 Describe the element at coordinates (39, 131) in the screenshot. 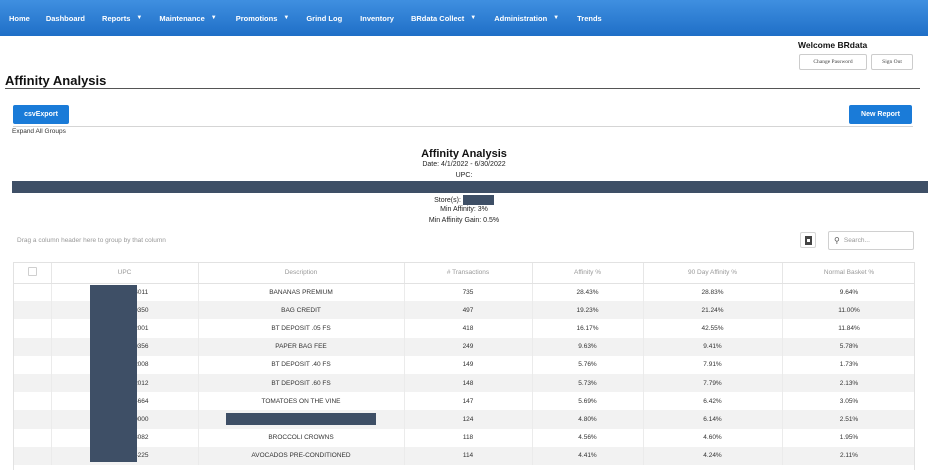

I see `expand-all-groups-link: Expand All Groups` at that location.